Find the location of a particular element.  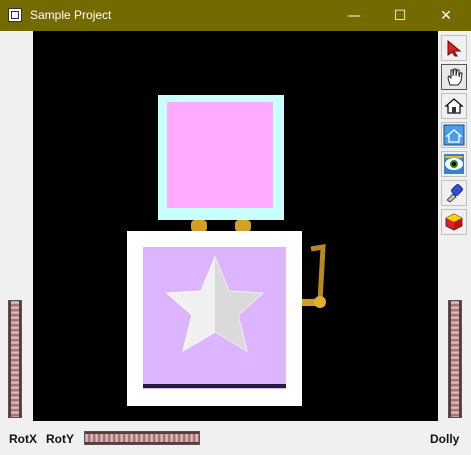

select-arrow-icon is located at coordinates (454, 48).